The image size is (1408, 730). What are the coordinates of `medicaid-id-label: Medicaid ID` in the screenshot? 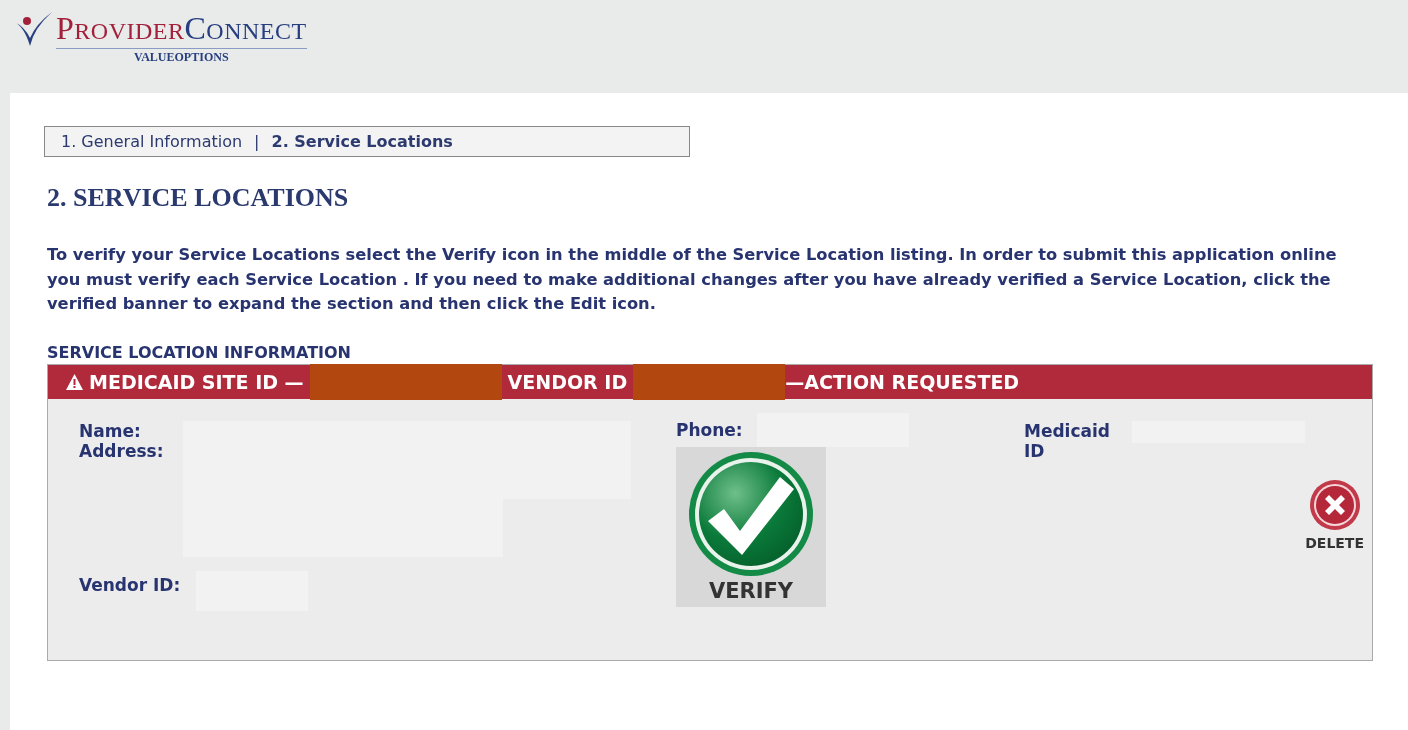 It's located at (1067, 440).